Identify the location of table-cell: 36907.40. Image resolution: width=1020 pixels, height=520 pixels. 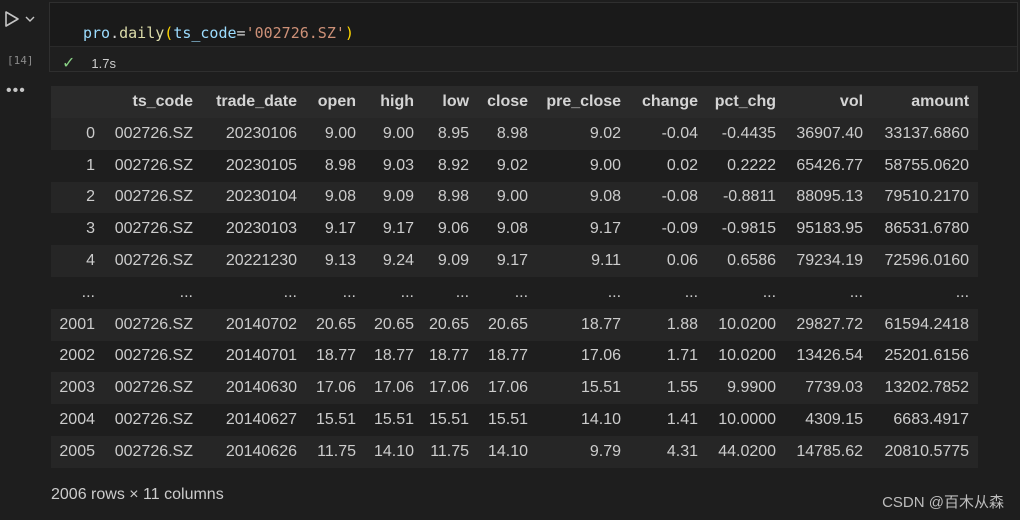
(829, 134).